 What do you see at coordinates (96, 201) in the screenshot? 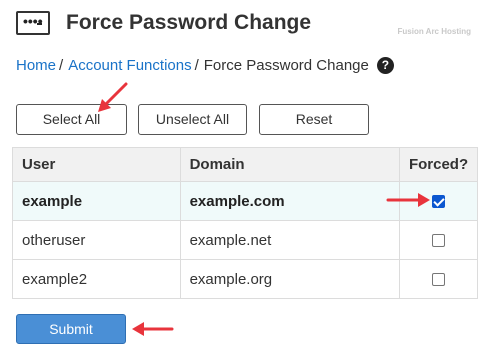
I see `user-cell: example` at bounding box center [96, 201].